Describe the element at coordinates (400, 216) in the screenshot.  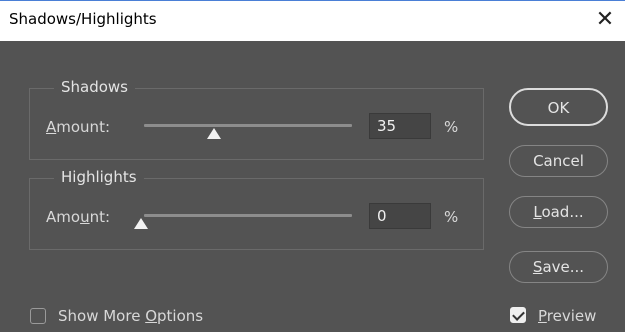
I see `highlights-amount-input: 0` at that location.